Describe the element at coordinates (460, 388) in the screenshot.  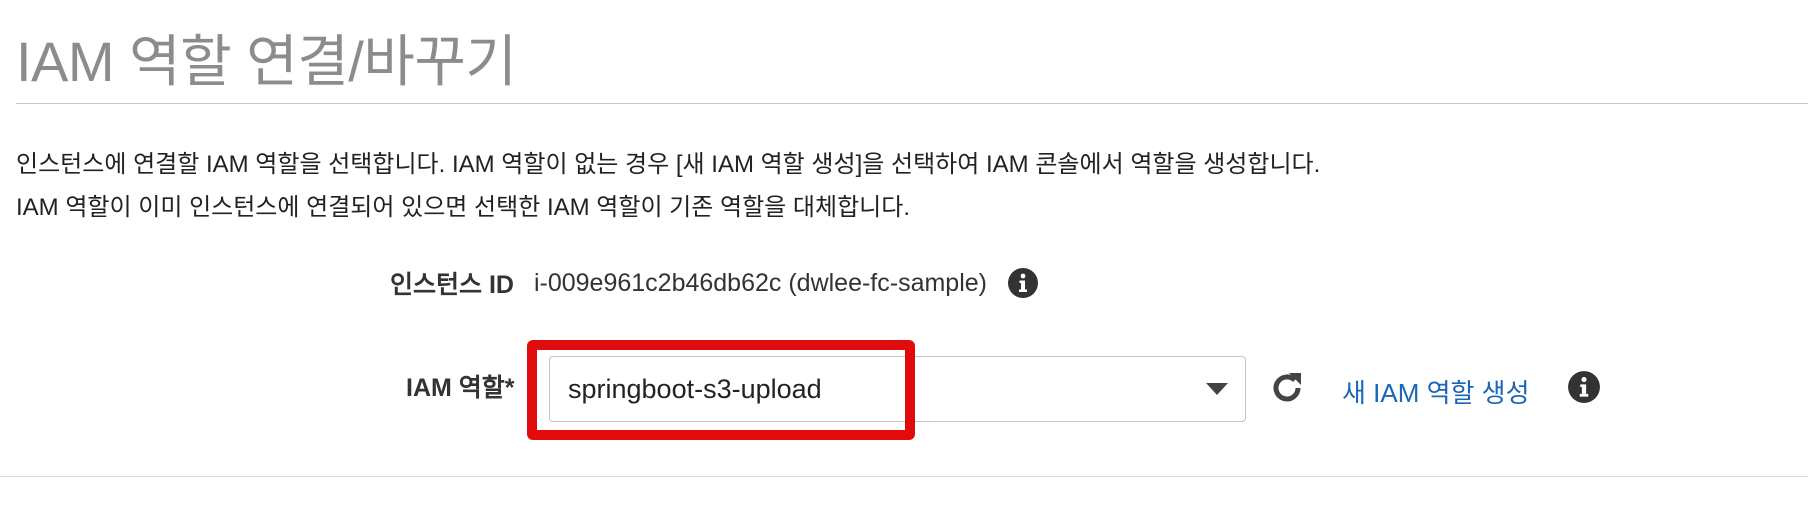
I see `iam-role-label: IAM 역할*` at that location.